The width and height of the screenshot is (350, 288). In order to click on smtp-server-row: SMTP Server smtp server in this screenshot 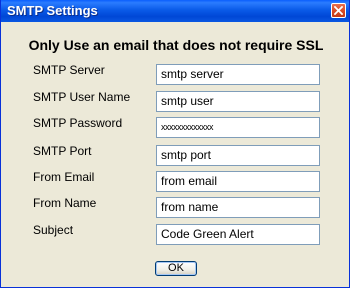, I will do `click(175, 73)`.